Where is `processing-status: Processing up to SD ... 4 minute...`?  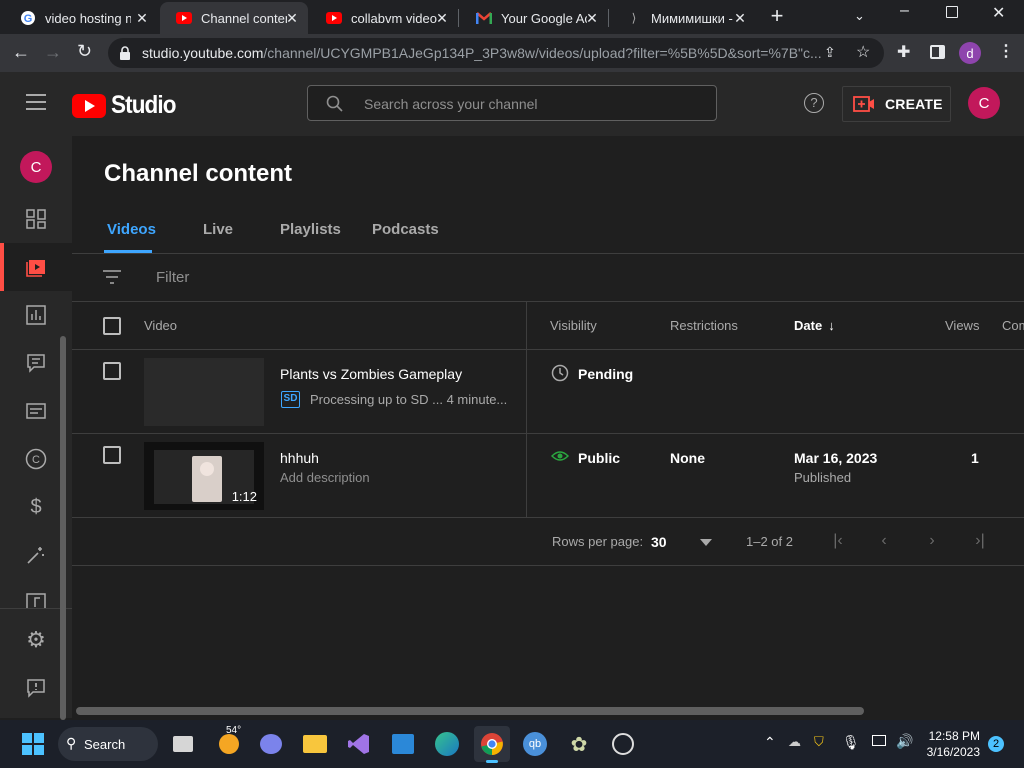 processing-status: Processing up to SD ... 4 minute... is located at coordinates (409, 399).